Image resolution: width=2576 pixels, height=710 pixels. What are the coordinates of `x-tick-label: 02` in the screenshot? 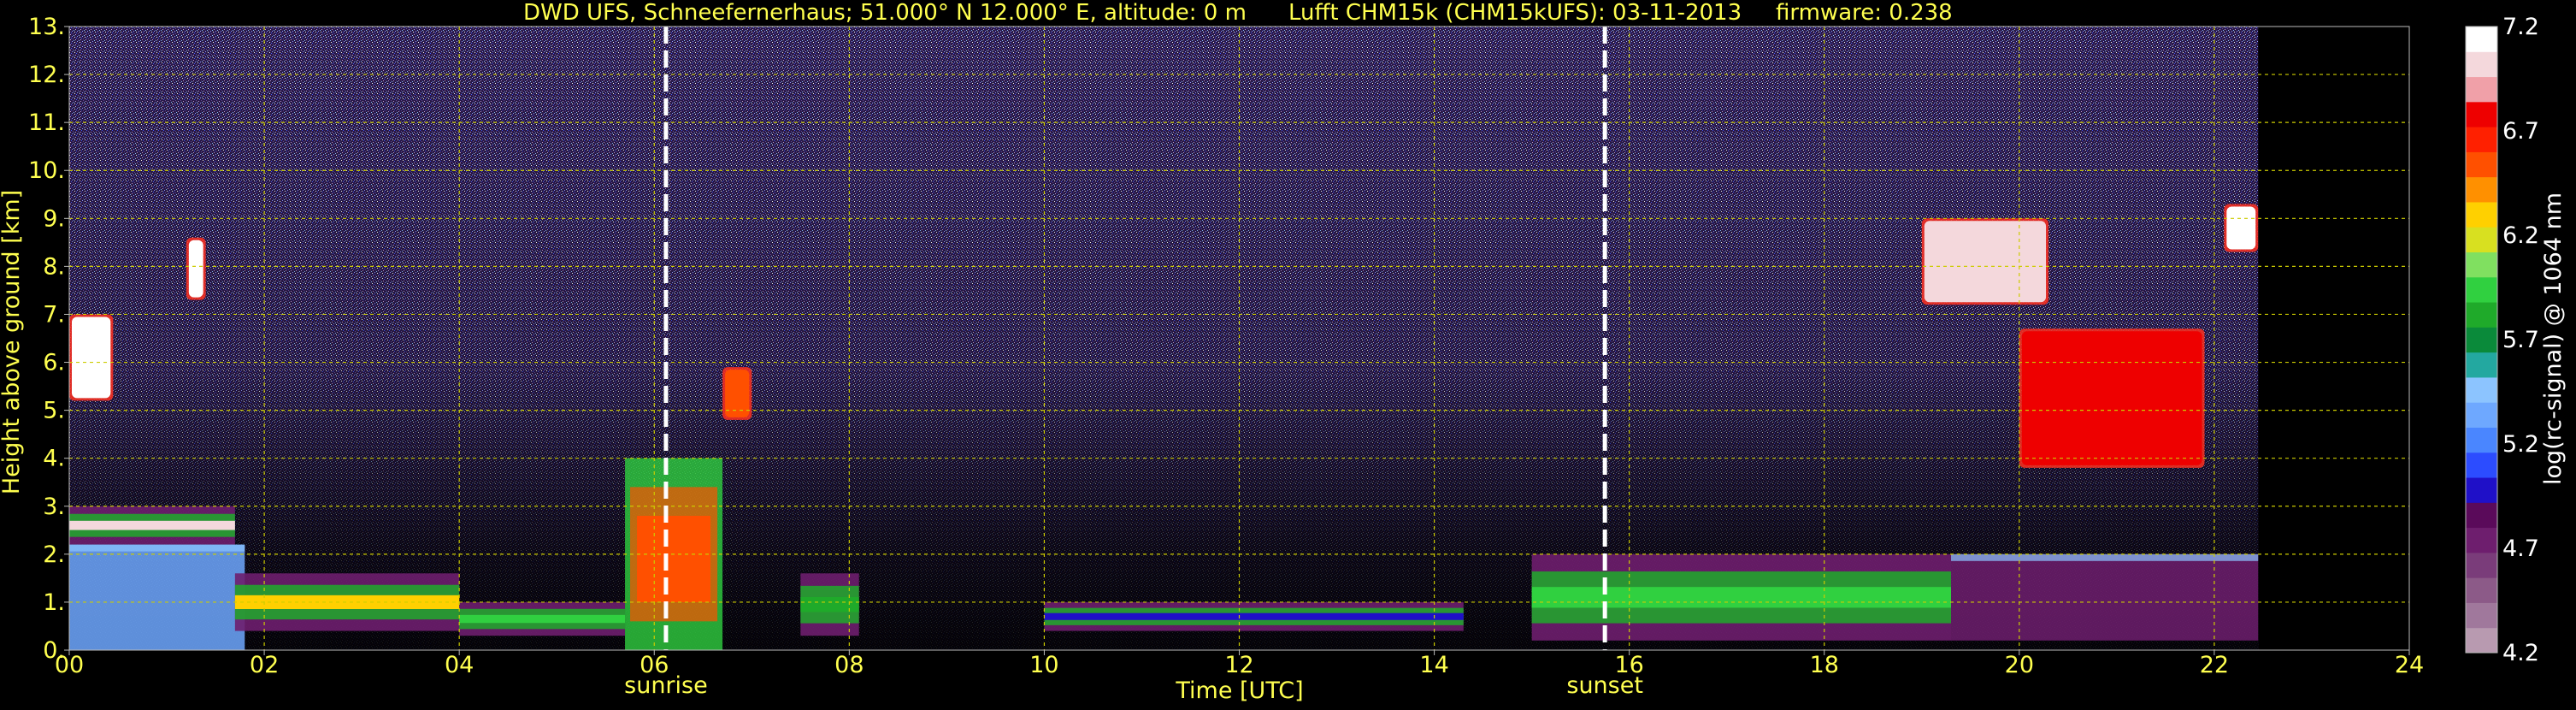 It's located at (264, 665).